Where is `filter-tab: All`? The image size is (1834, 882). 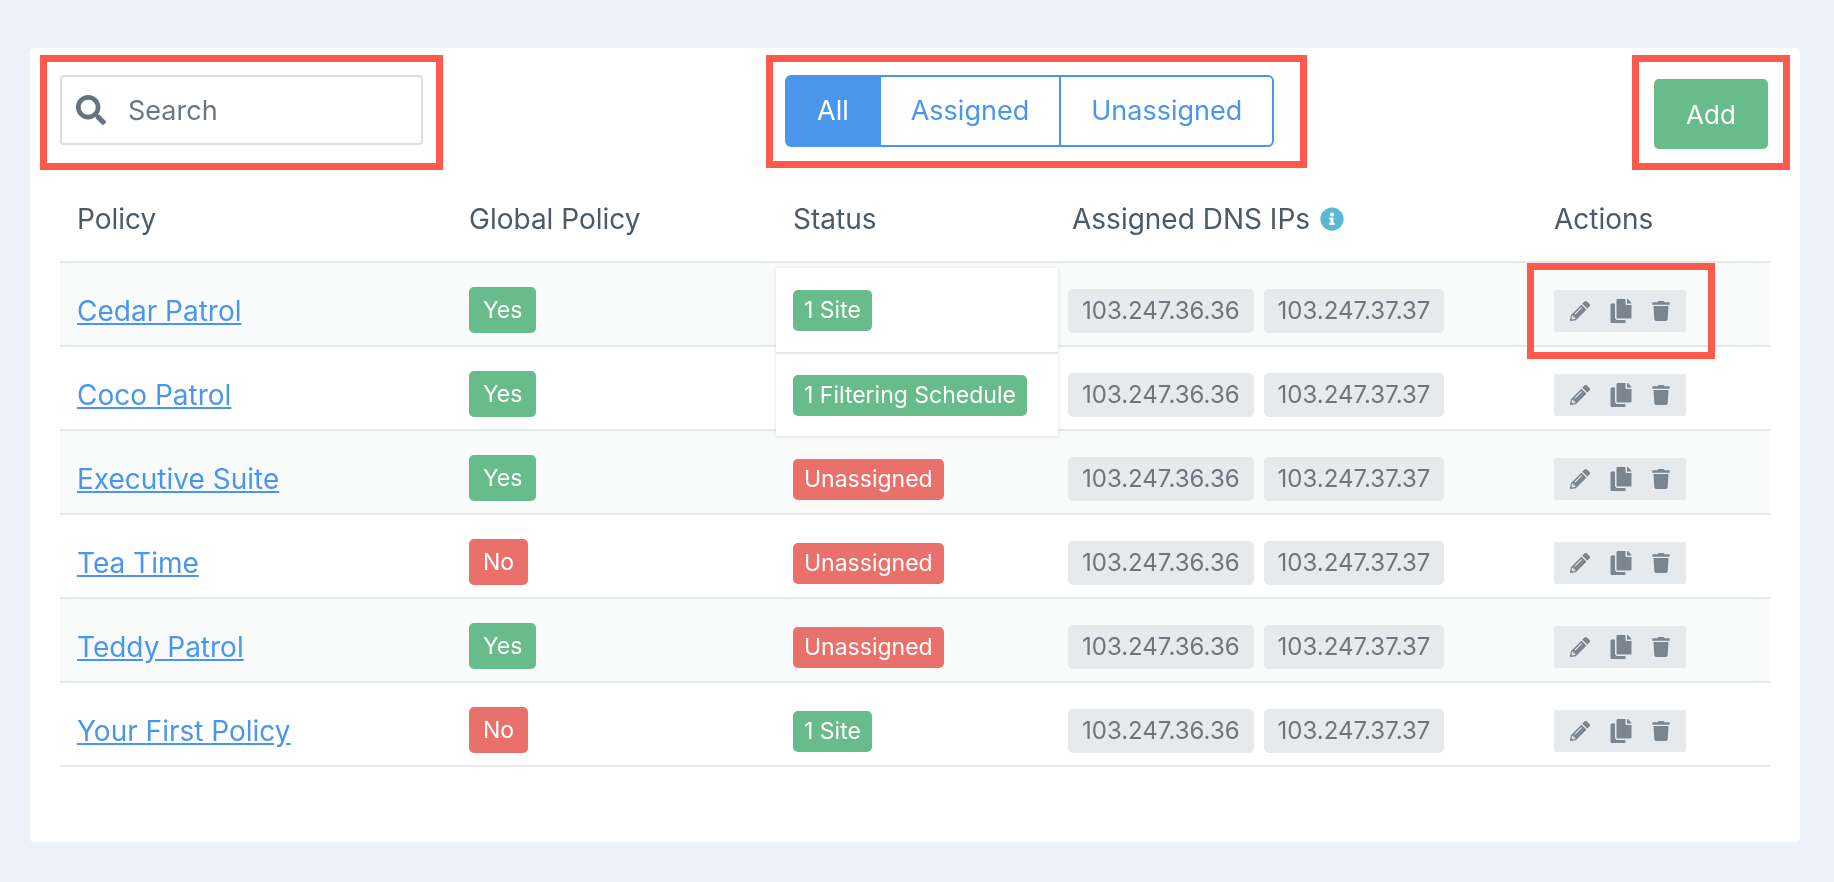 filter-tab: All is located at coordinates (833, 111).